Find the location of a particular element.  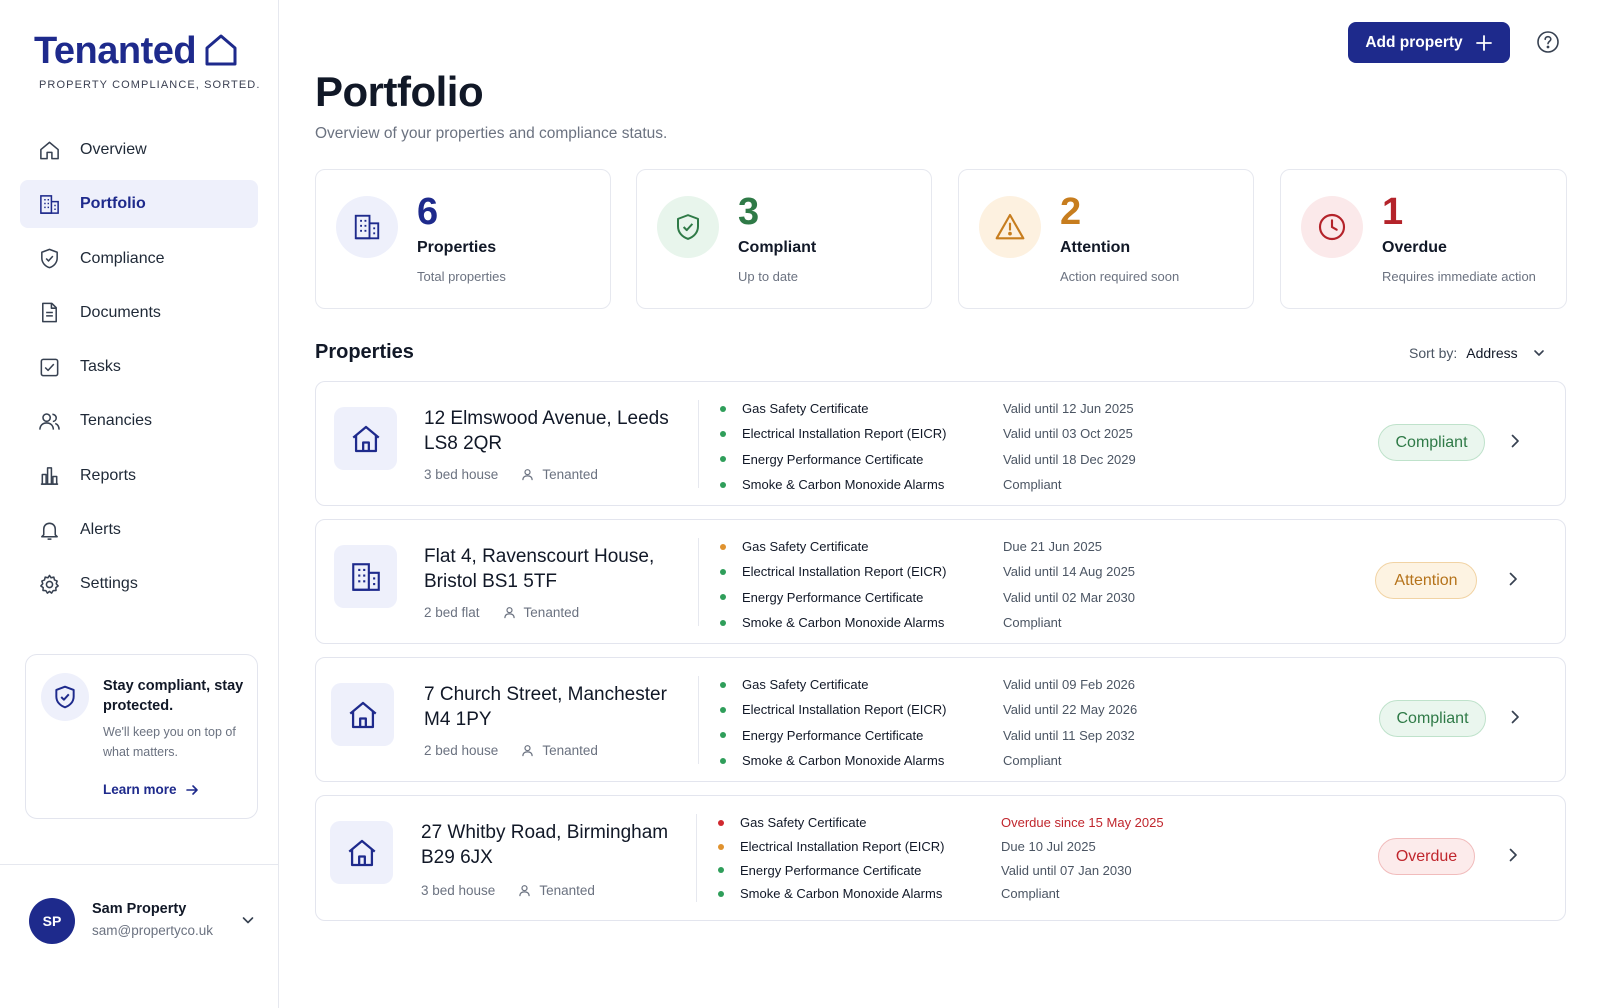

certificate-status: Overdue since 15 May 2025 is located at coordinates (1082, 823).